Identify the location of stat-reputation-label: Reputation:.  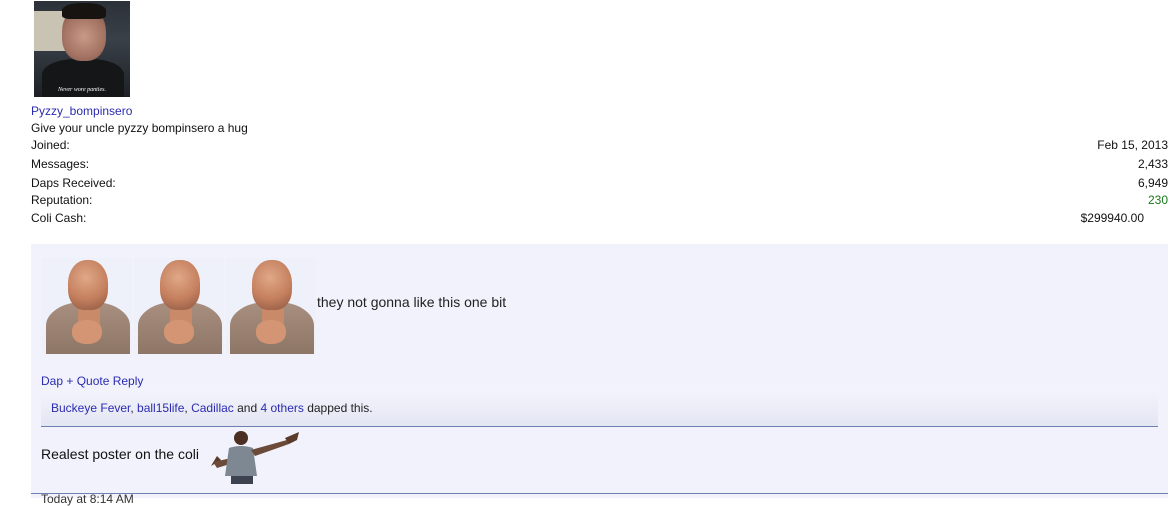
(62, 200).